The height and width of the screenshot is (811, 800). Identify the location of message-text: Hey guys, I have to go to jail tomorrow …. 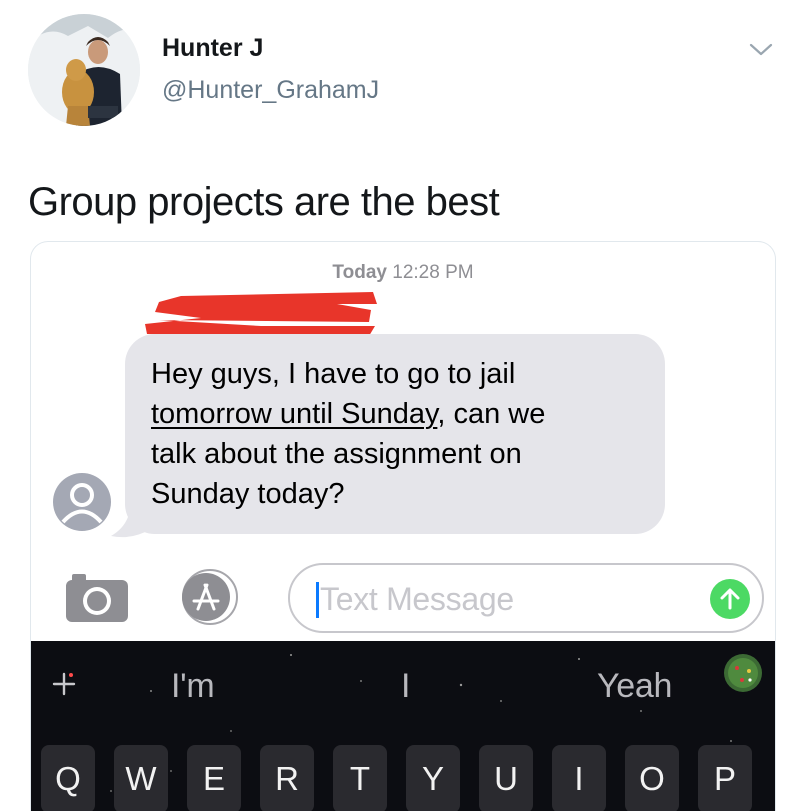
(401, 434).